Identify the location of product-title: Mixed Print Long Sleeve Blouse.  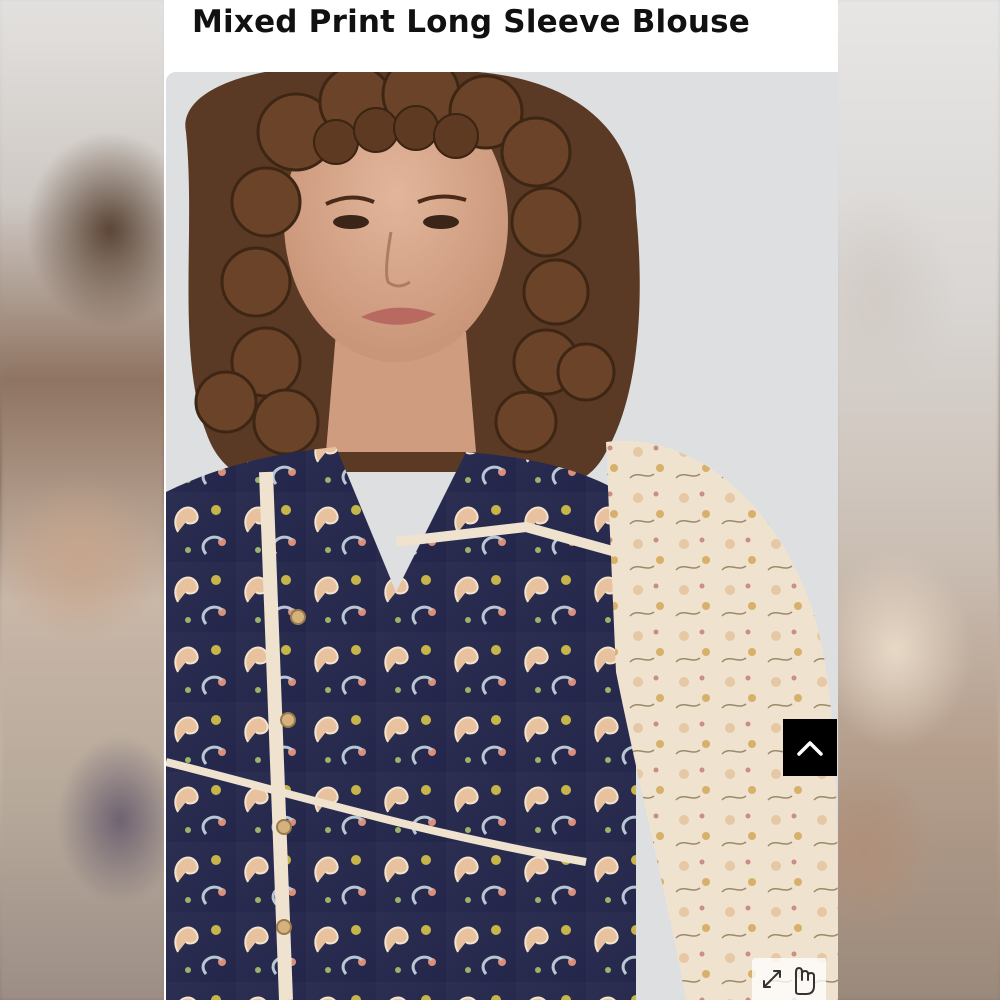
(471, 22).